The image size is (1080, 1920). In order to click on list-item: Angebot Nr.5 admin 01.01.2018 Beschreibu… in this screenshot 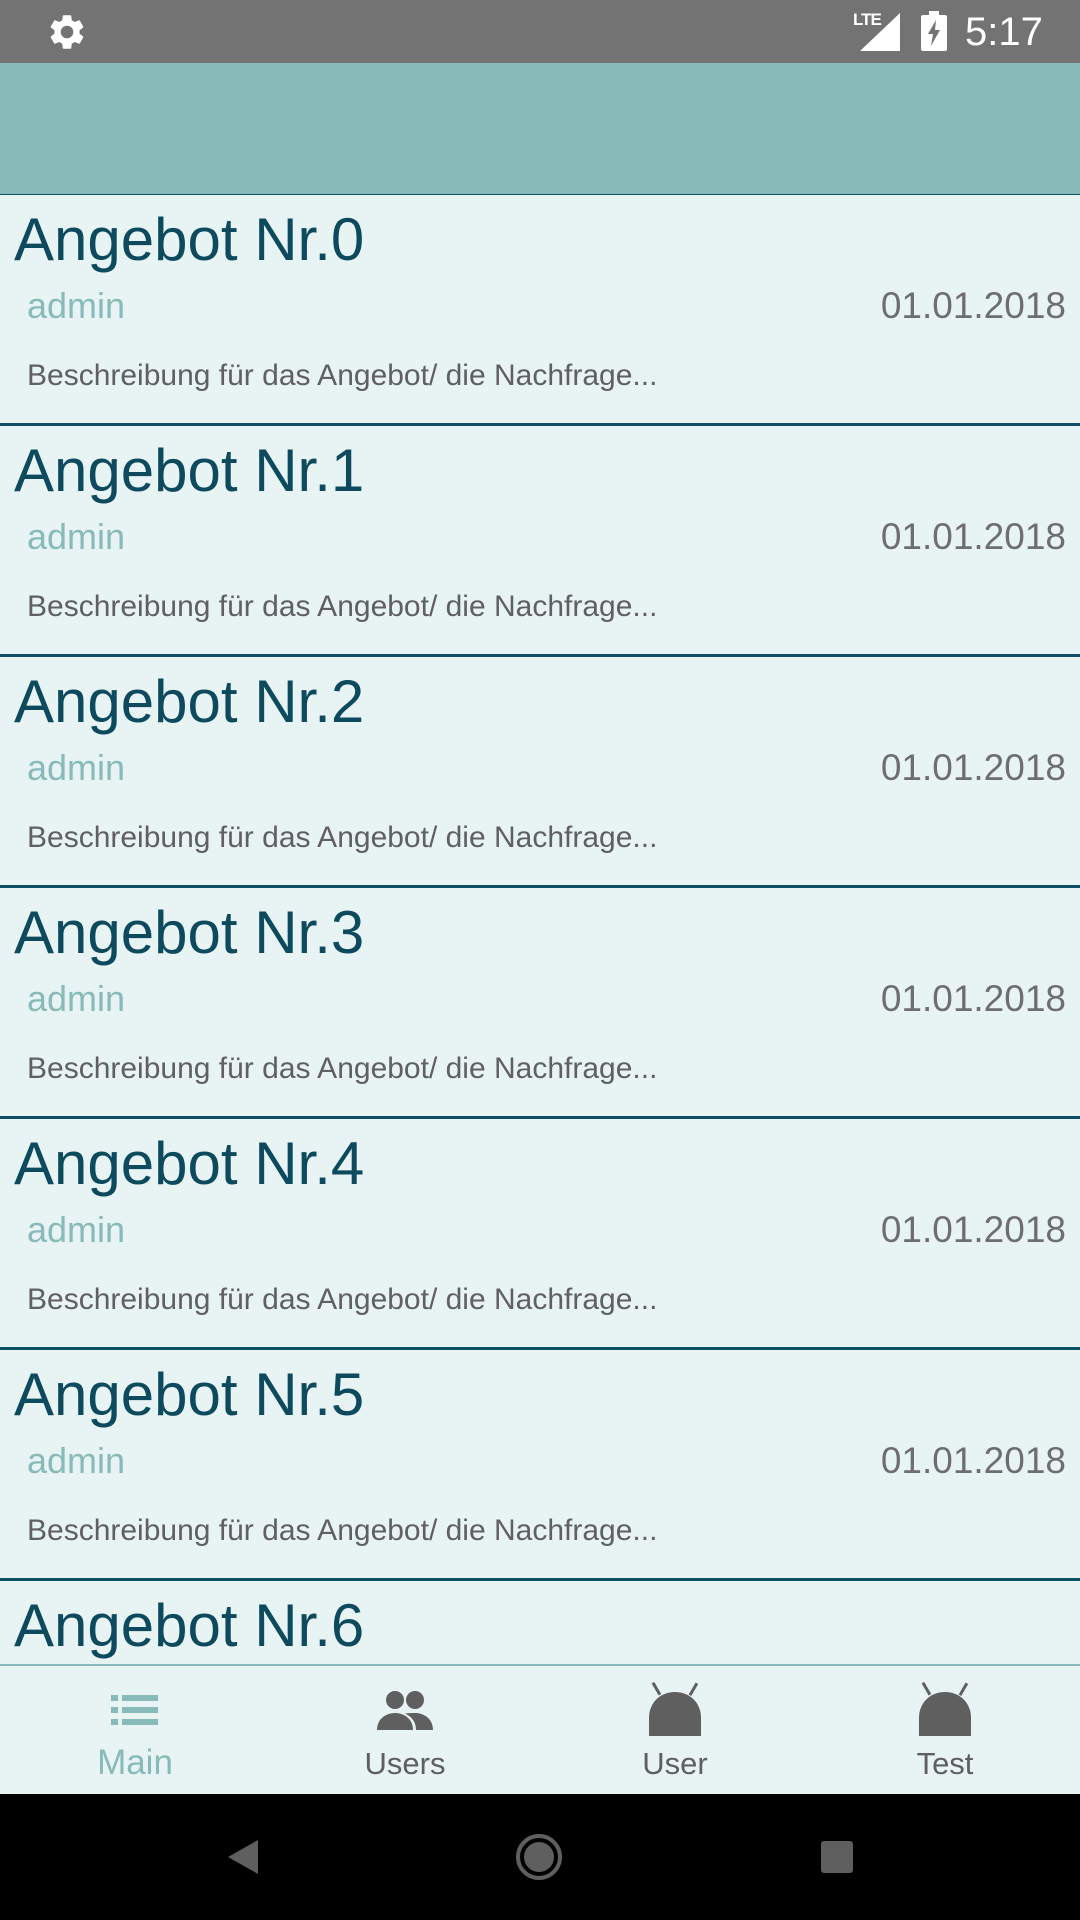, I will do `click(540, 1465)`.